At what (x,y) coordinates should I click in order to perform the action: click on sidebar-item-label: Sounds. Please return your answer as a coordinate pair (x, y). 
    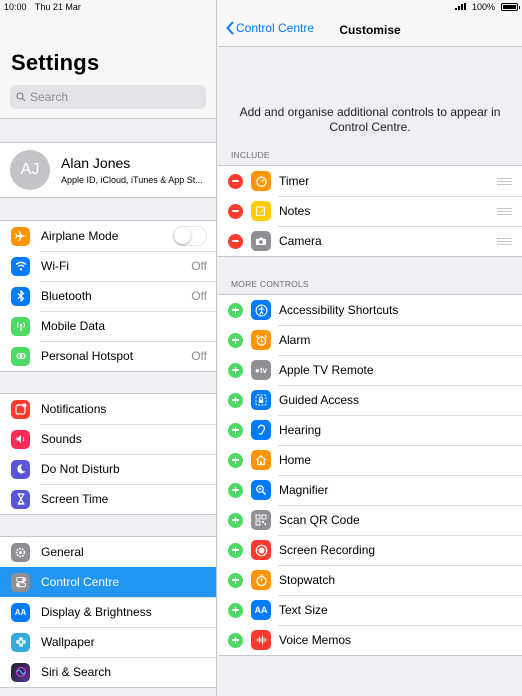
    Looking at the image, I should click on (61, 439).